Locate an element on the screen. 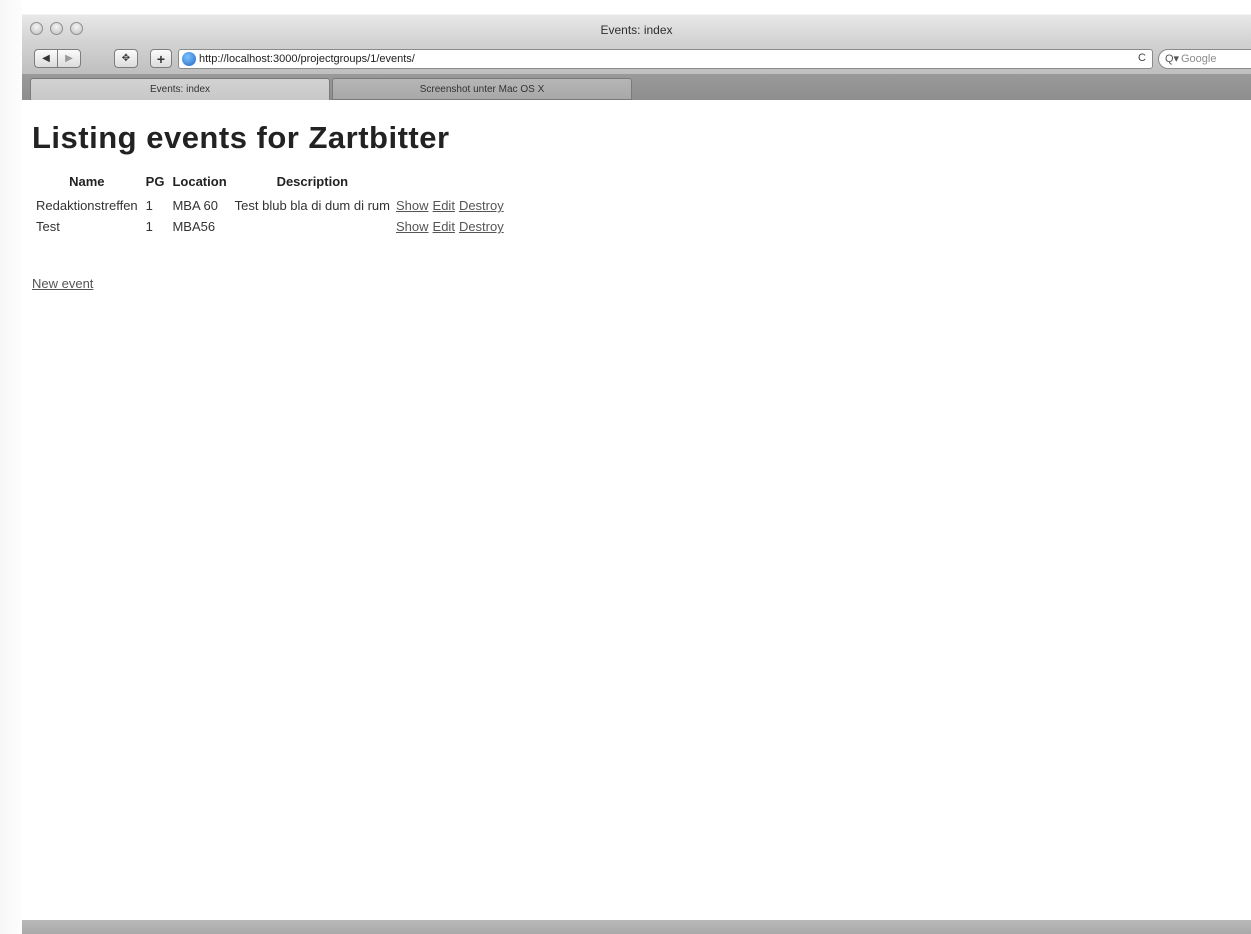 Image resolution: width=1251 pixels, height=934 pixels. desktop-edge is located at coordinates (11, 467).